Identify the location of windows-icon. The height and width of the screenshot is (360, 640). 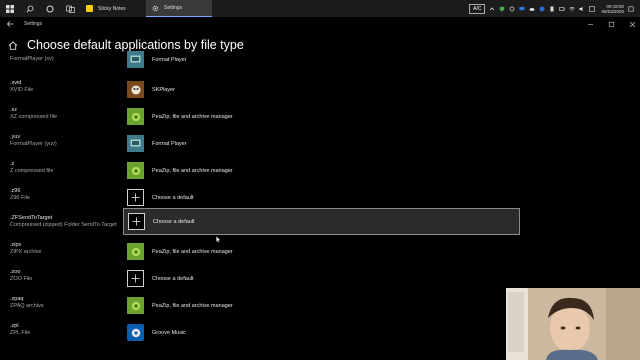
(10, 8).